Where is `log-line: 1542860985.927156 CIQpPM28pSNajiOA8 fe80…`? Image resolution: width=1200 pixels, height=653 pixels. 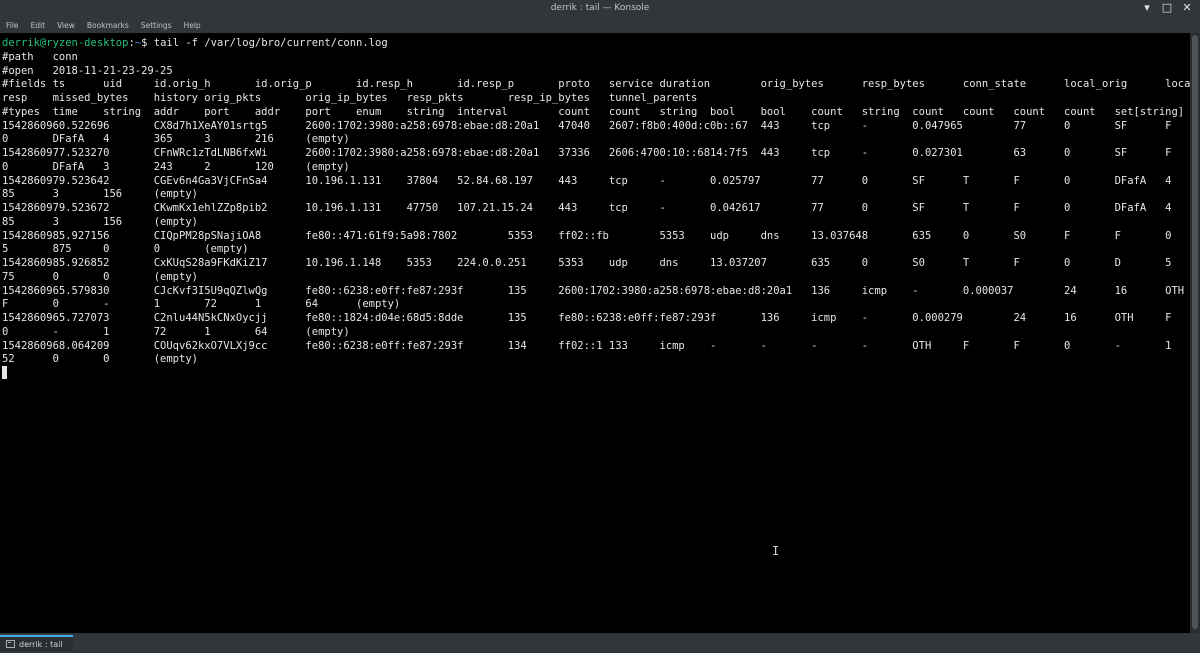 log-line: 1542860985.927156 CIQpPM28pSNajiOA8 fe80… is located at coordinates (596, 235).